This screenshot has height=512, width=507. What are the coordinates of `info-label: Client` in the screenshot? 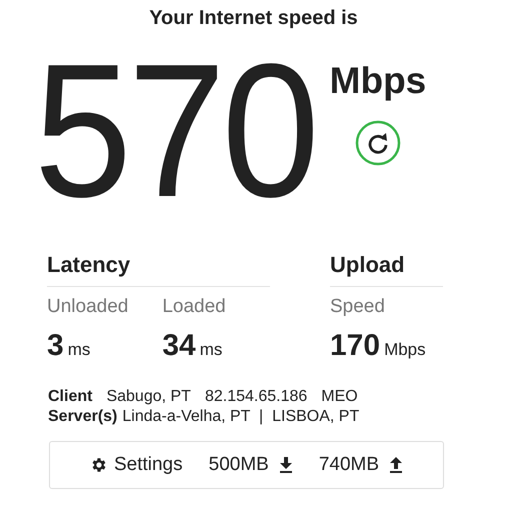 It's located at (70, 397).